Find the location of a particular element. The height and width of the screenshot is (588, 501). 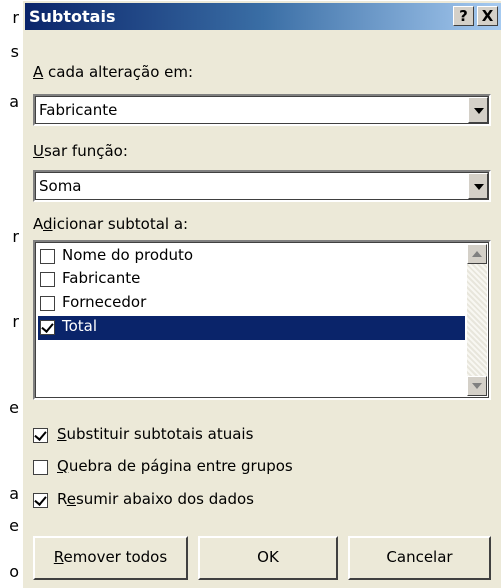

add-subtotal-label: Adicionar subtotal a: is located at coordinates (111, 224).